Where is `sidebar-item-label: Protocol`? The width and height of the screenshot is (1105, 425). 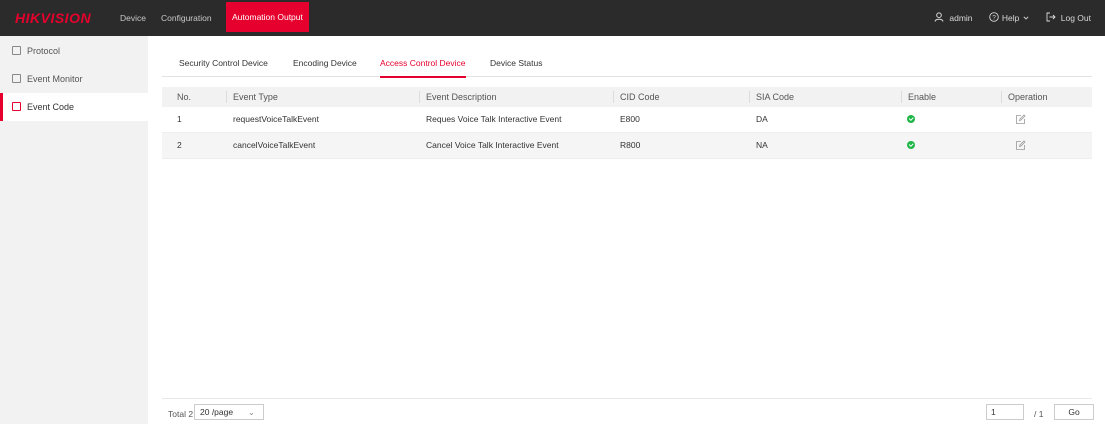 sidebar-item-label: Protocol is located at coordinates (44, 51).